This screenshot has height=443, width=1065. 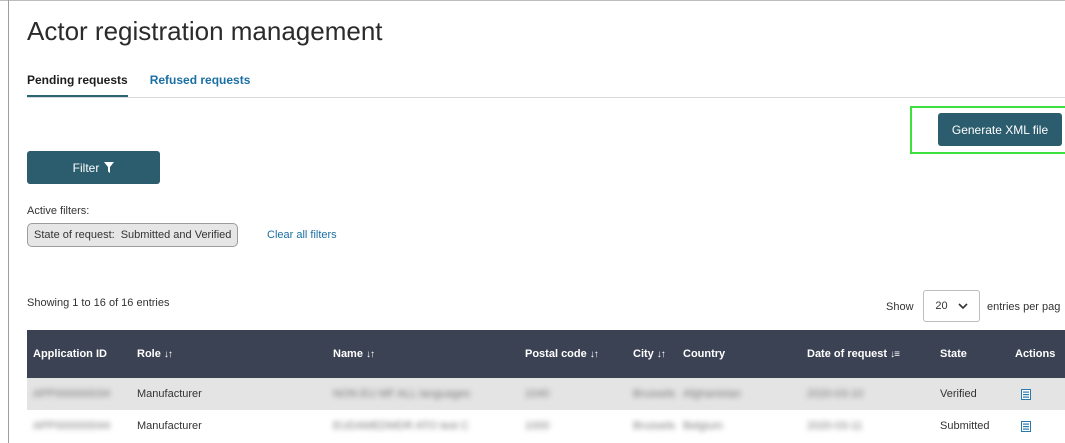 I want to click on tab-refused-requests: Refused requests, so click(x=200, y=84).